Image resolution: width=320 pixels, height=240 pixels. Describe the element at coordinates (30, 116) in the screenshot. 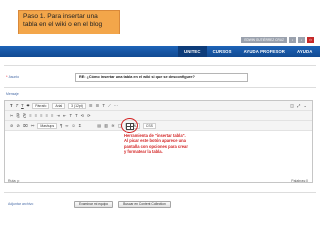

I see `align-left-icon: ≡` at that location.